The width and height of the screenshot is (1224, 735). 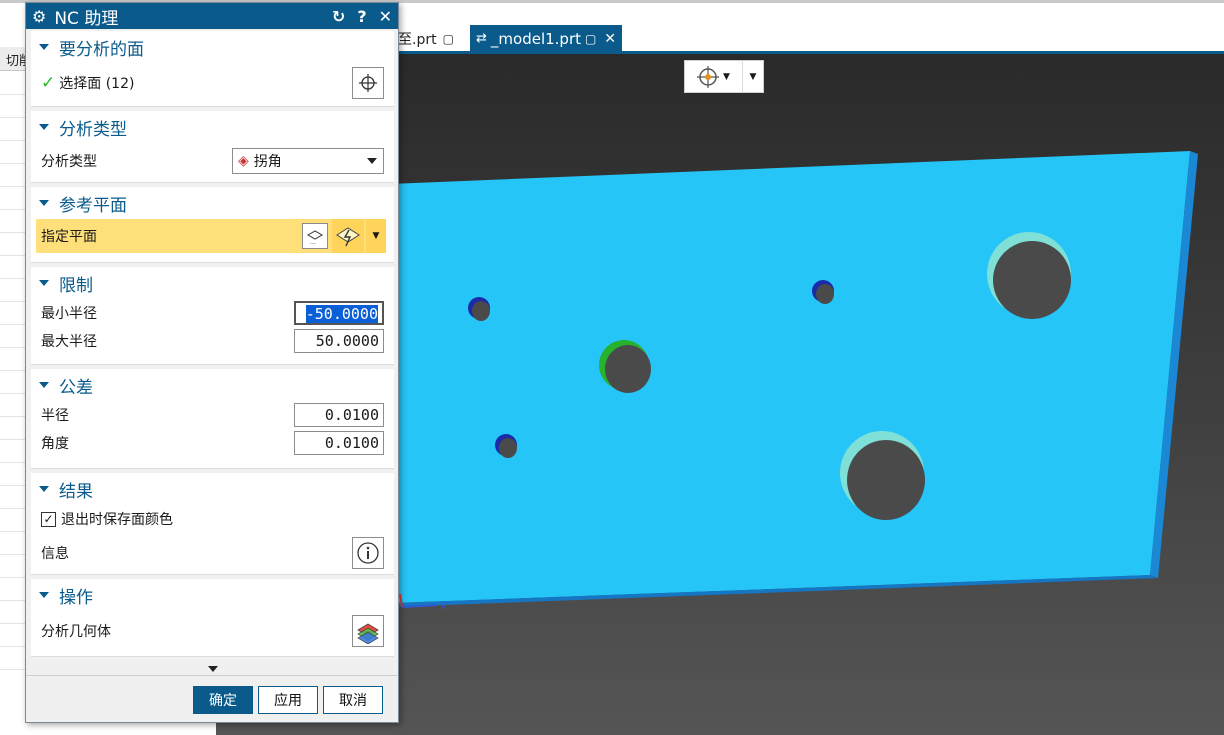 What do you see at coordinates (211, 236) in the screenshot?
I see `specify-plane-row: 指定平面 ... ▼` at bounding box center [211, 236].